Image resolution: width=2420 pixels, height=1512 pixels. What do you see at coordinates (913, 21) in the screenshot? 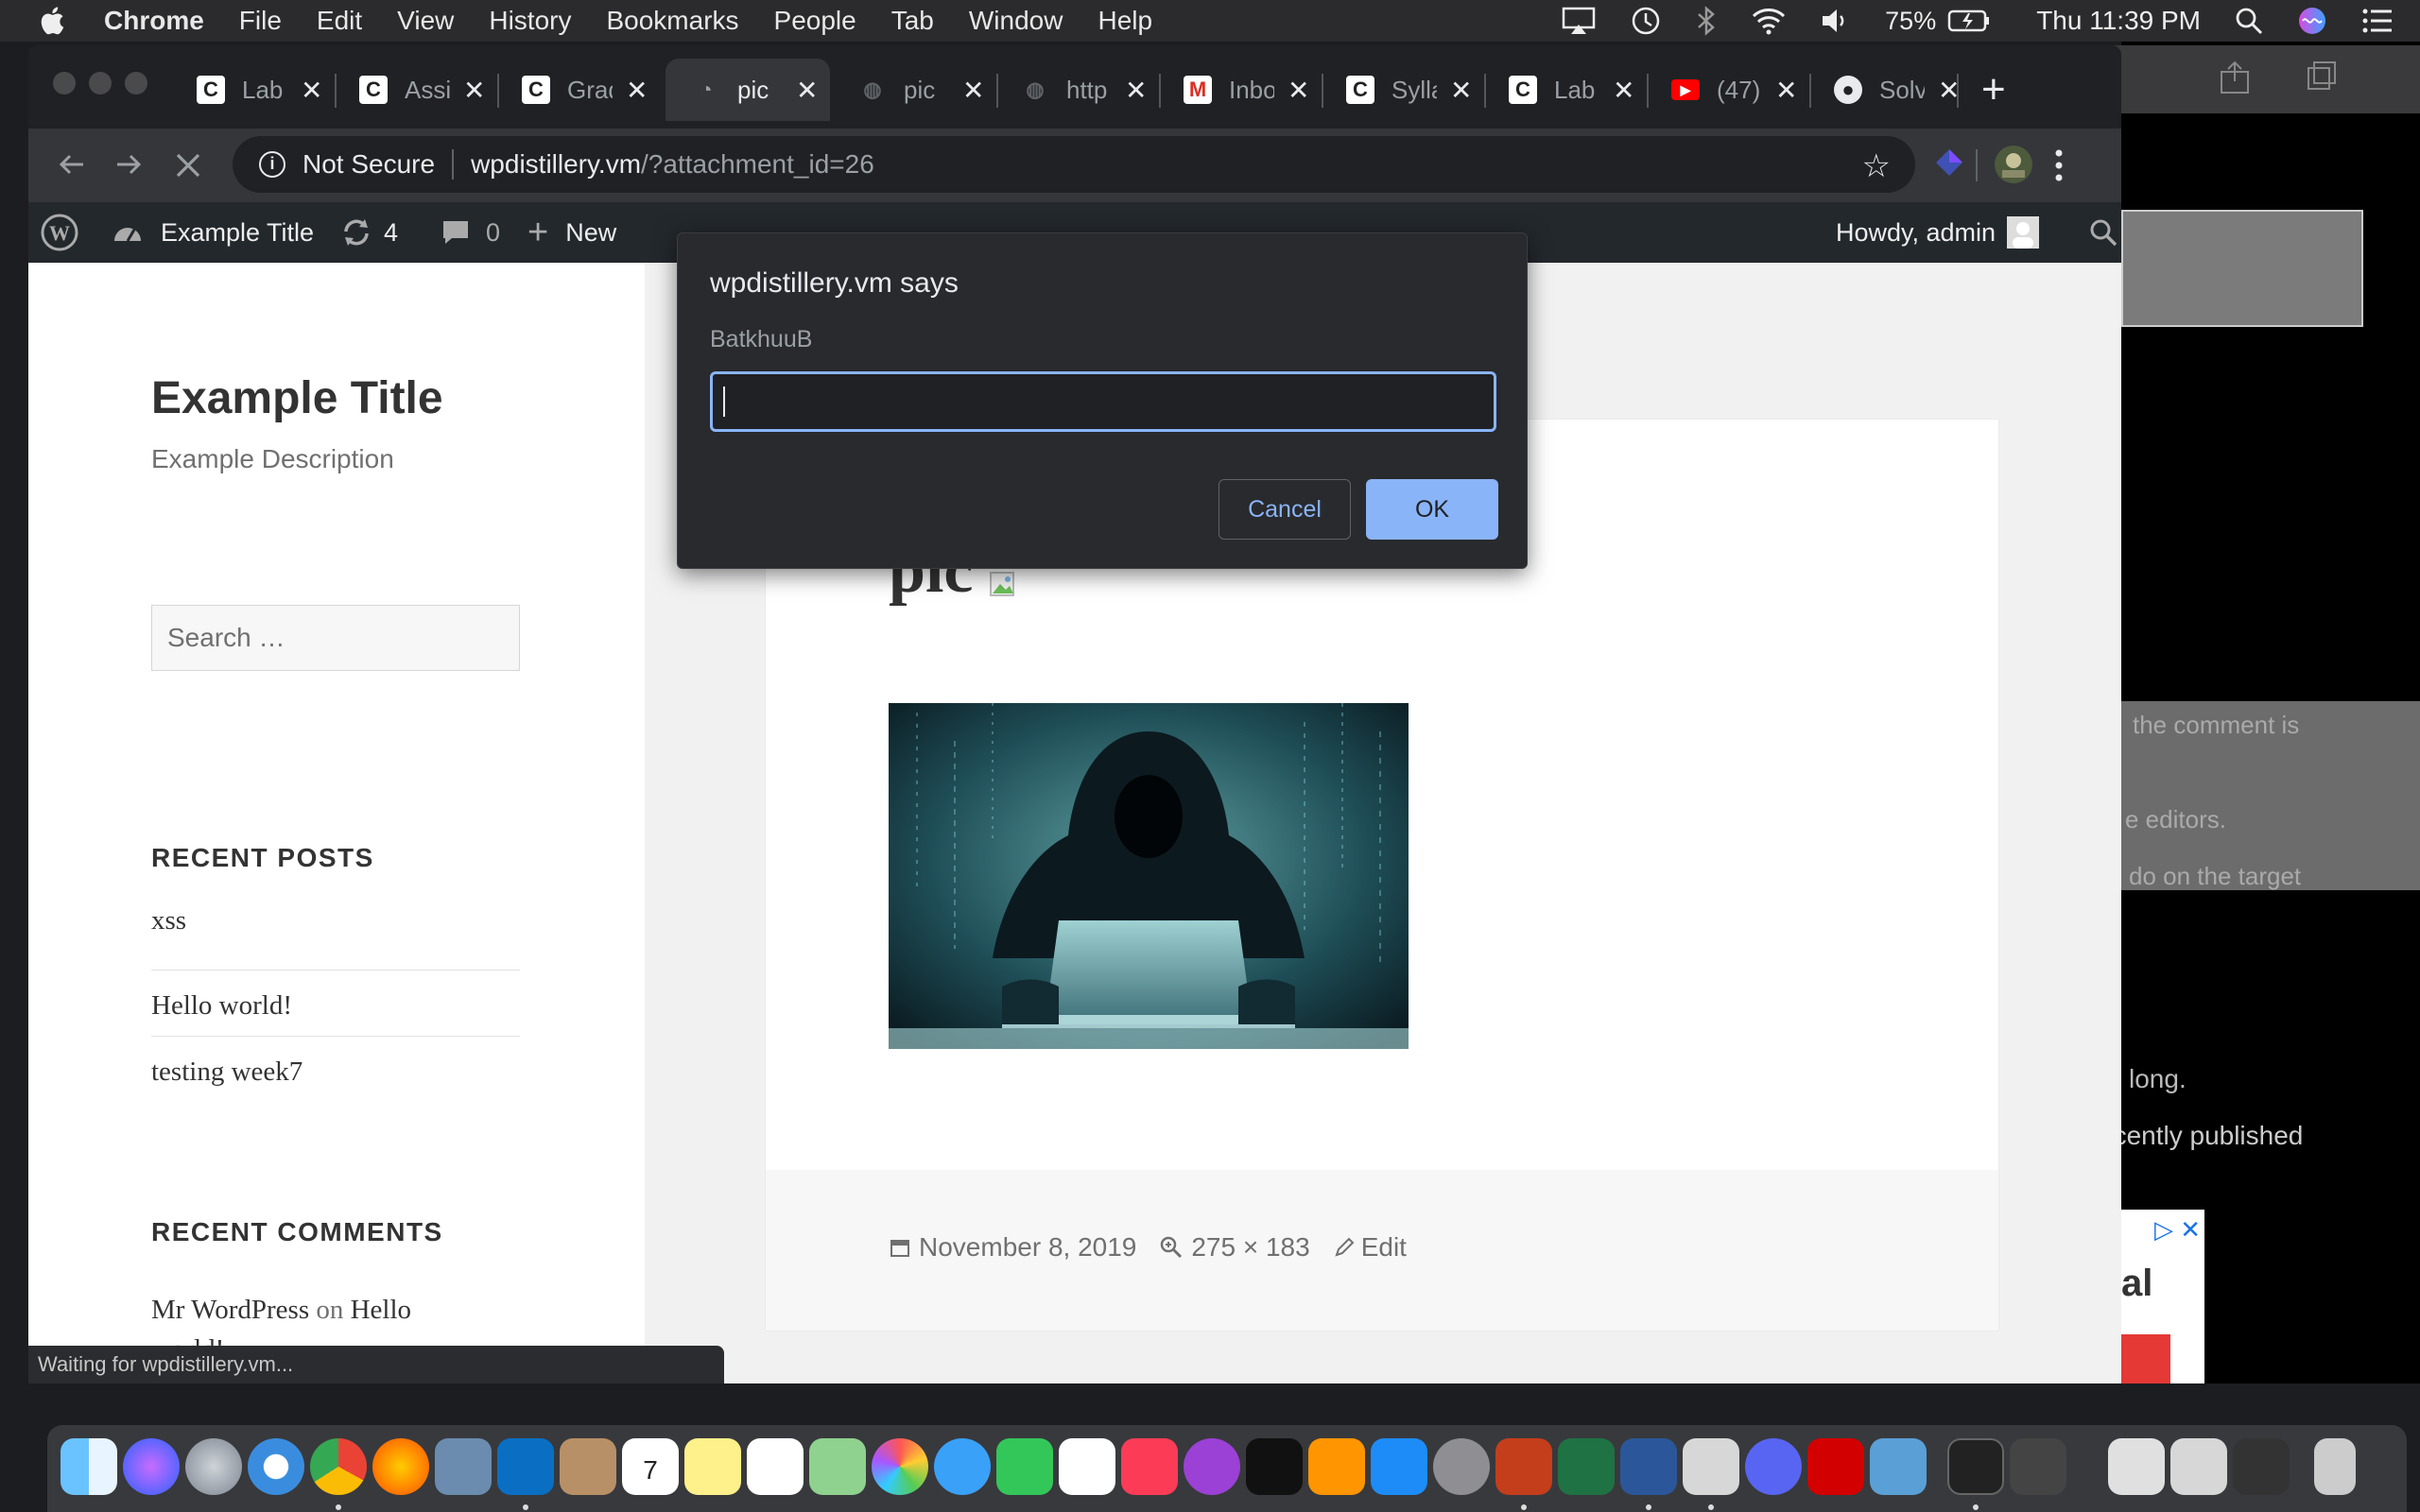
I see `menu-tab: Tab` at bounding box center [913, 21].